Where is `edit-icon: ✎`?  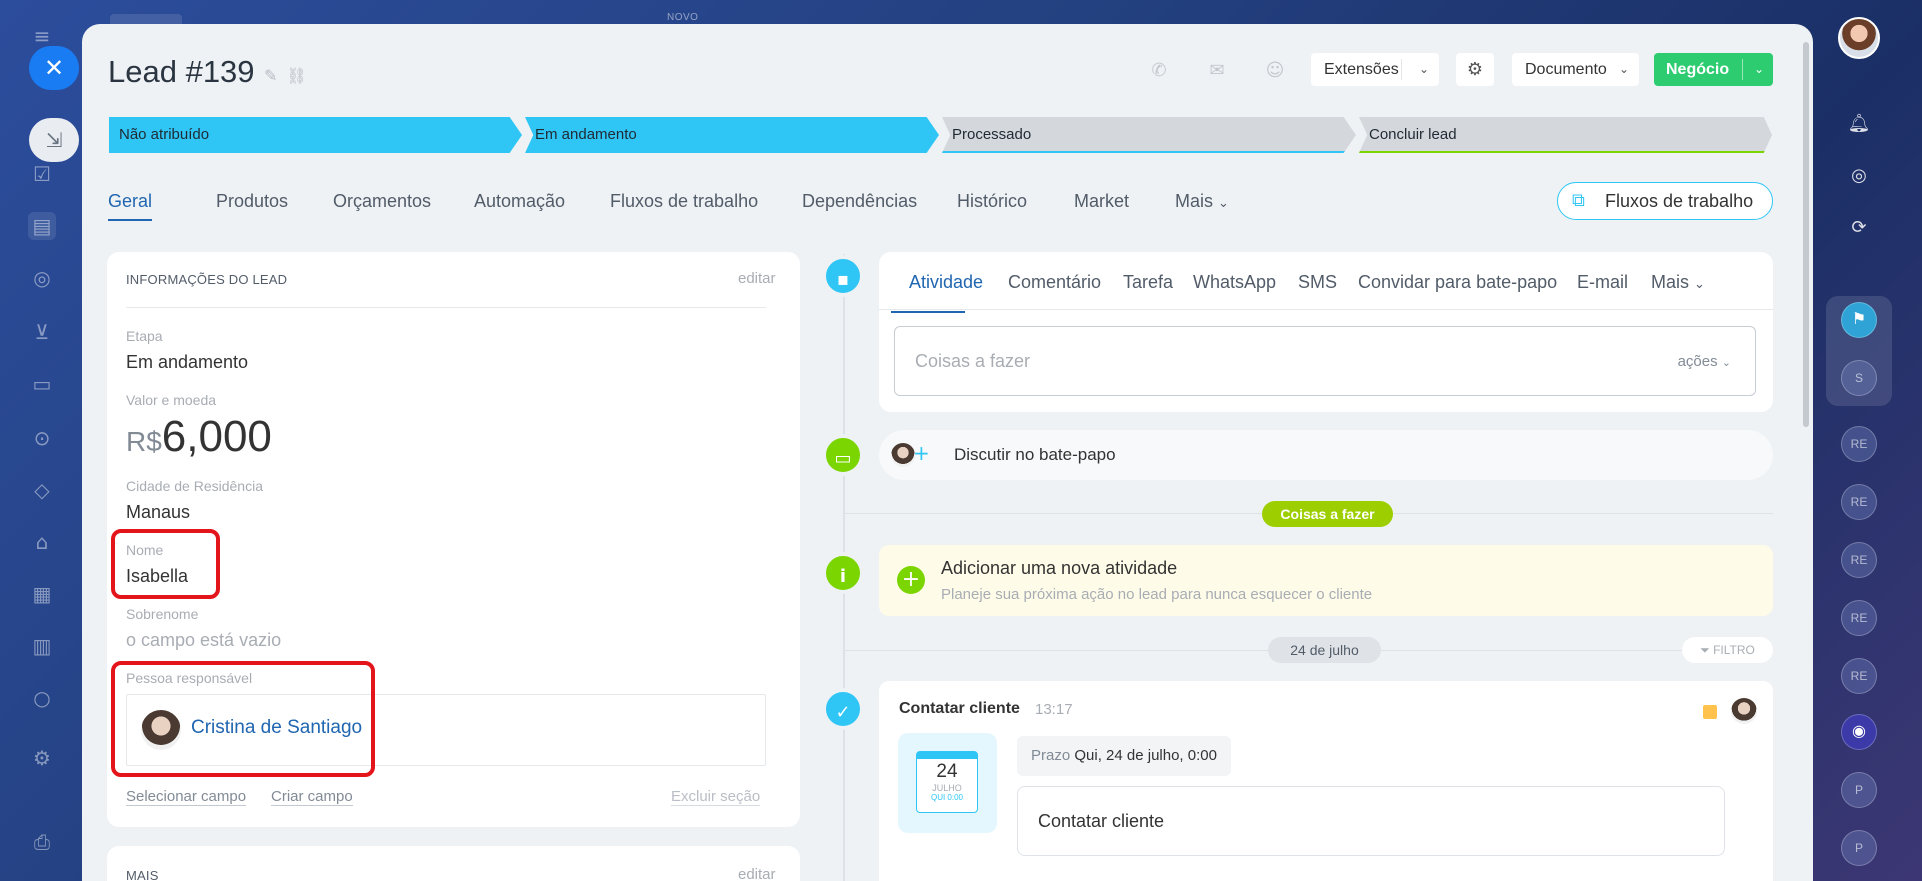
edit-icon: ✎ is located at coordinates (270, 75).